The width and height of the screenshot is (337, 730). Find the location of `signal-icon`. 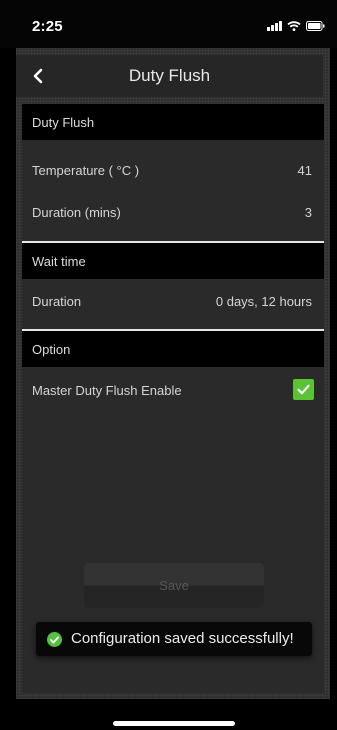

signal-icon is located at coordinates (274, 26).